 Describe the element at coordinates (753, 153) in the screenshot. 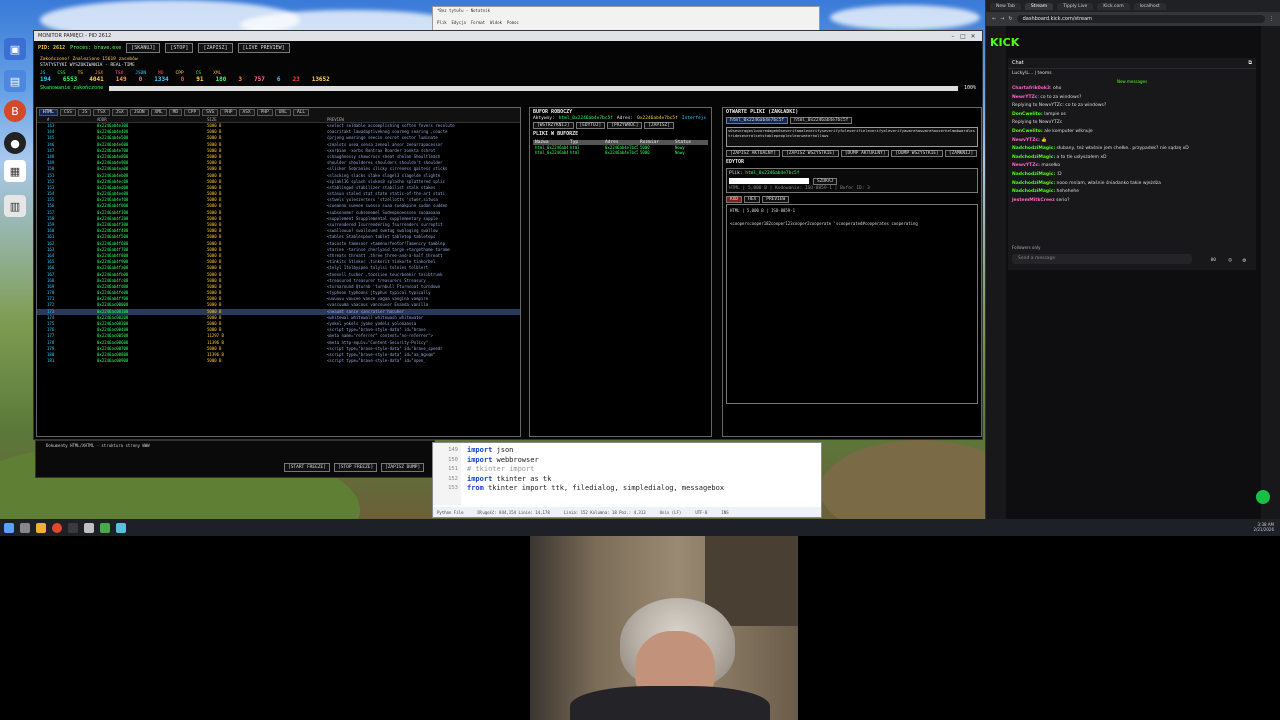

I see `save-current-button: [ZAPISZ AKTUALNY]` at that location.